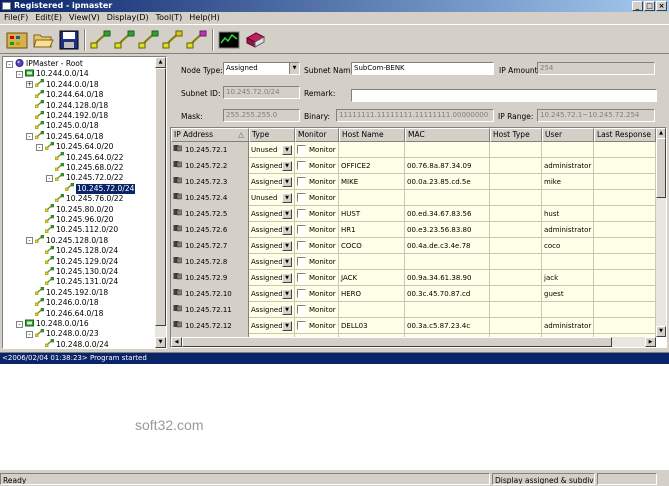 The image size is (669, 486). I want to click on tree-node: 10.245.112.0/20, so click(81, 229).